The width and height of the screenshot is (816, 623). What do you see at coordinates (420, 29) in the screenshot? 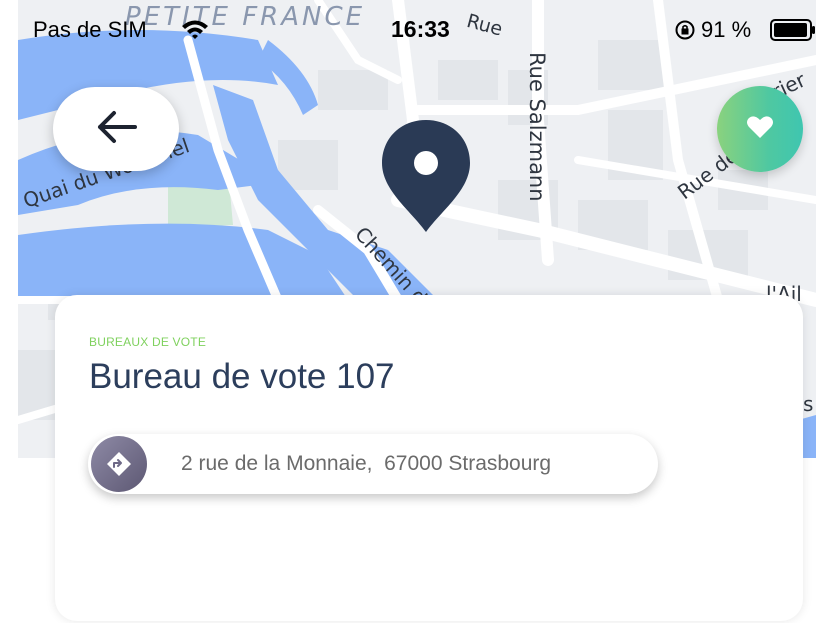
I see `status-time: 16:33` at bounding box center [420, 29].